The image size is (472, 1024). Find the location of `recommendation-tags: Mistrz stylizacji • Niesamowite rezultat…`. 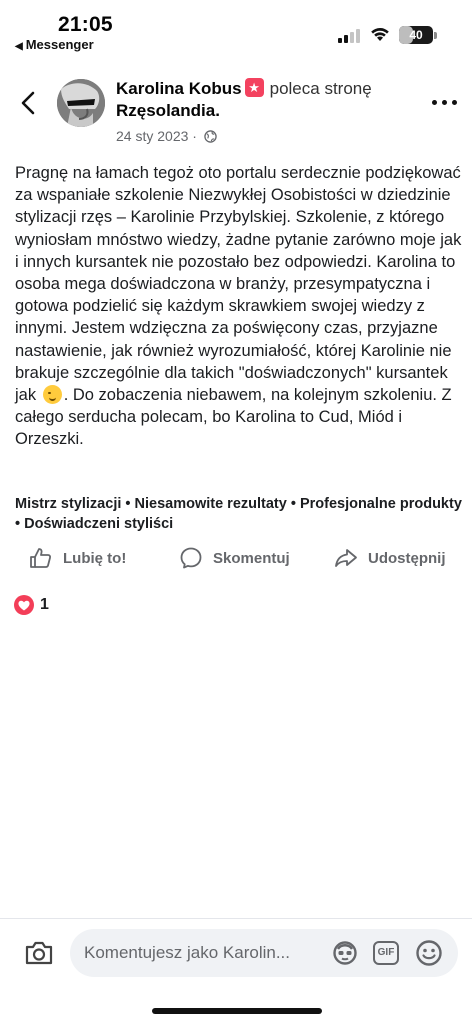

recommendation-tags: Mistrz stylizacji • Niesamowite rezultat… is located at coordinates (238, 514).